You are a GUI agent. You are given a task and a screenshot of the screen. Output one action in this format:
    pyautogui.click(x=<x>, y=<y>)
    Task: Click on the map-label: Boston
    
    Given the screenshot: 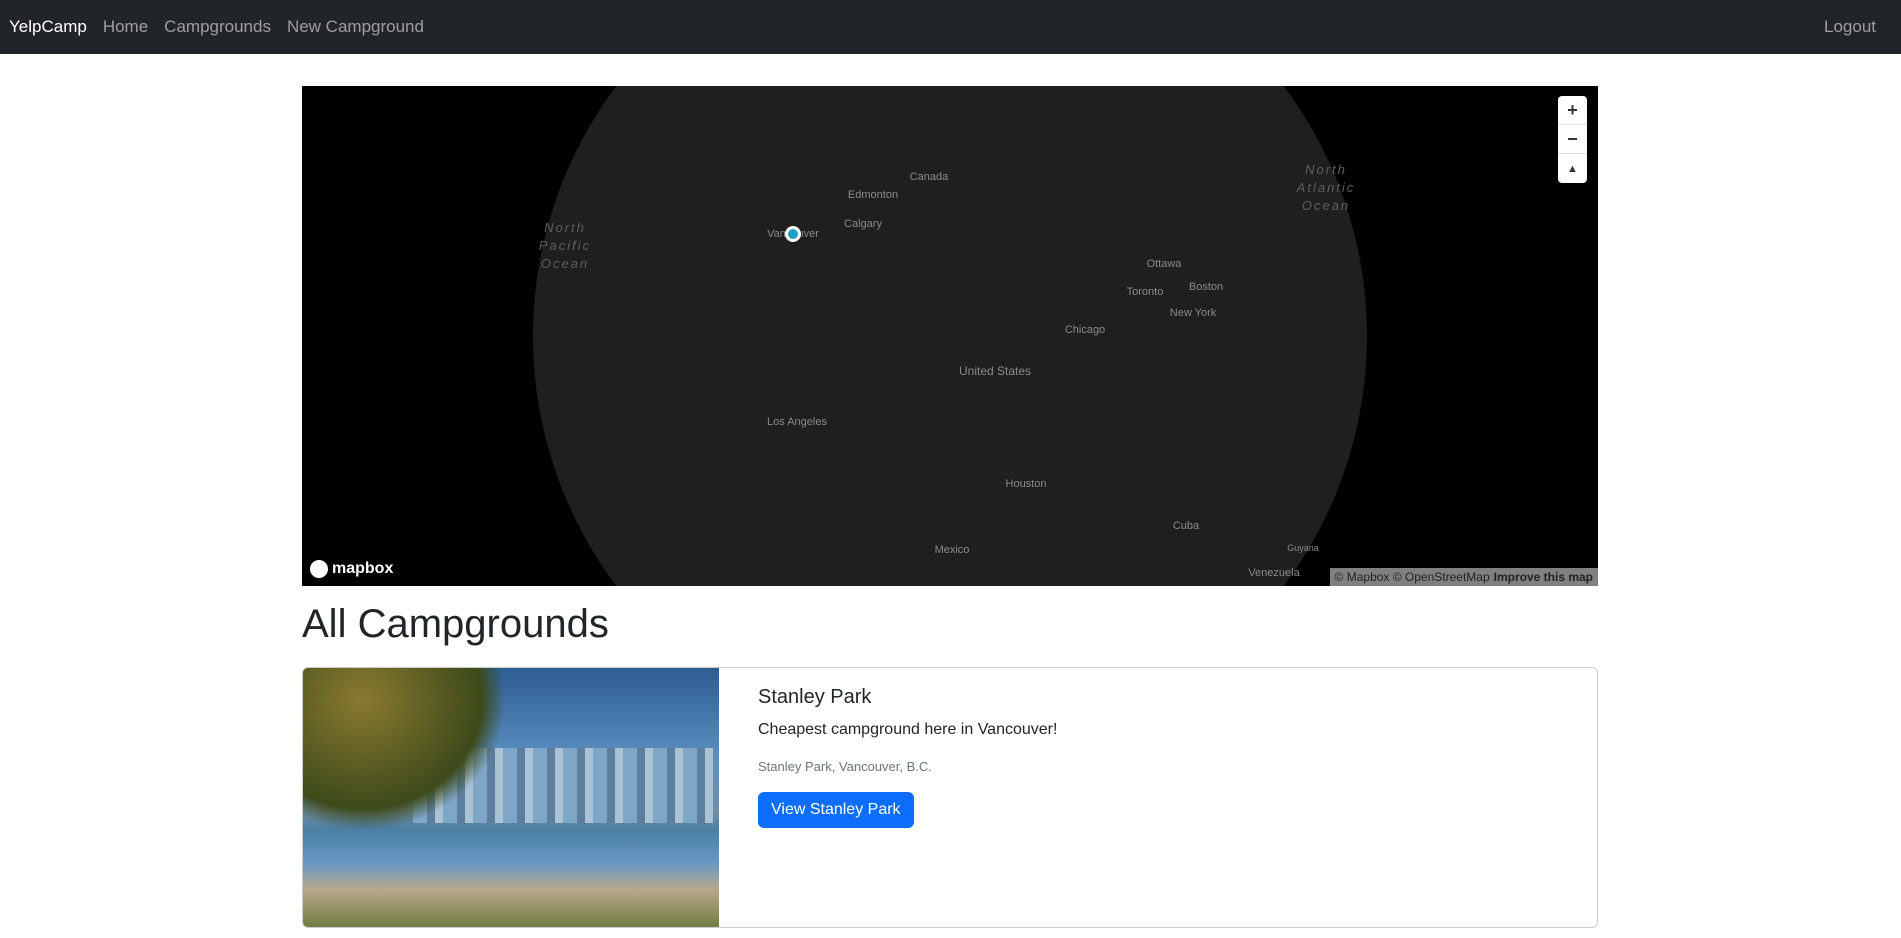 What is the action you would take?
    pyautogui.click(x=1206, y=287)
    